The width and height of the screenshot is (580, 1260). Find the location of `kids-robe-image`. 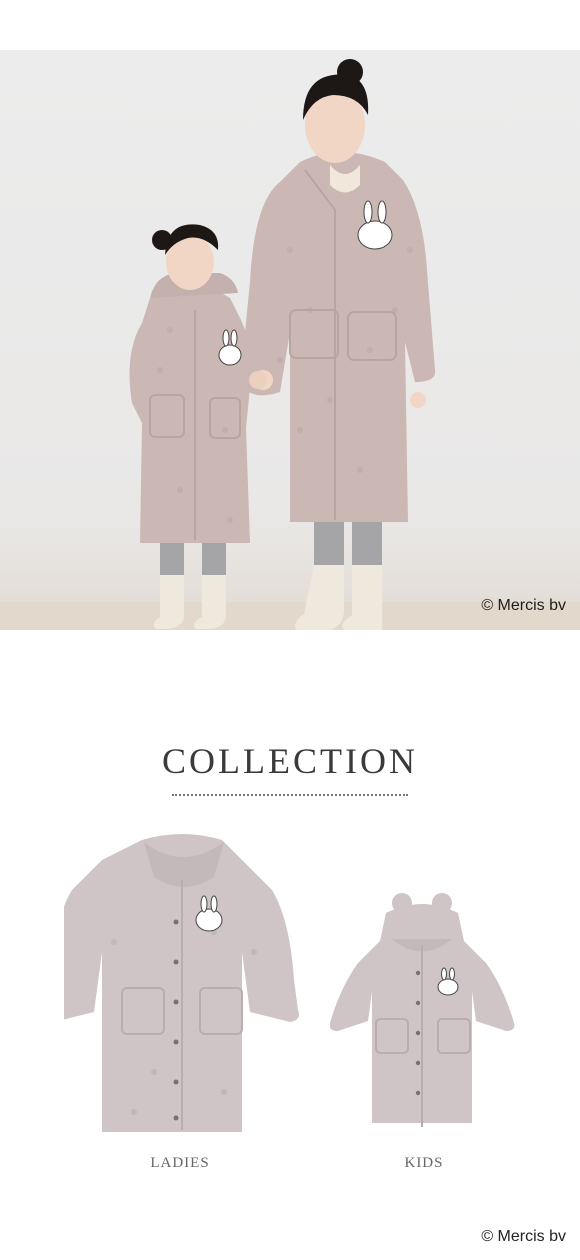

kids-robe-image is located at coordinates (422, 1010).